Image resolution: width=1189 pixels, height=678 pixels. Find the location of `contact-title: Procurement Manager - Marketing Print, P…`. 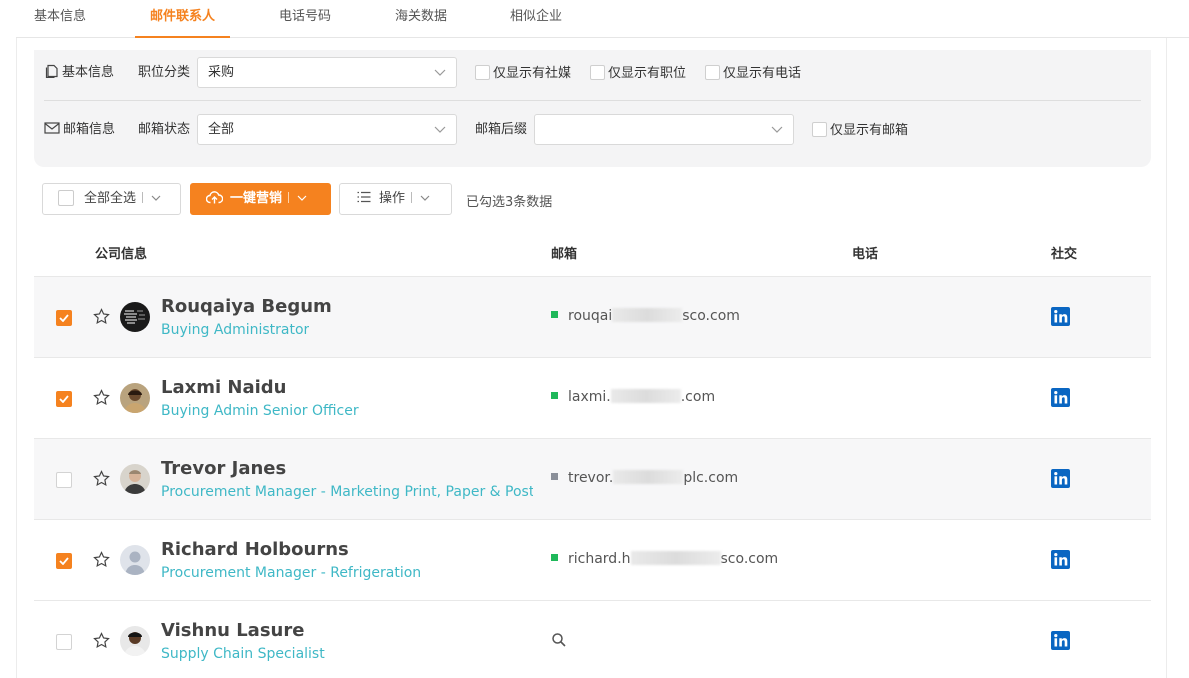

contact-title: Procurement Manager - Marketing Print, P… is located at coordinates (347, 492).